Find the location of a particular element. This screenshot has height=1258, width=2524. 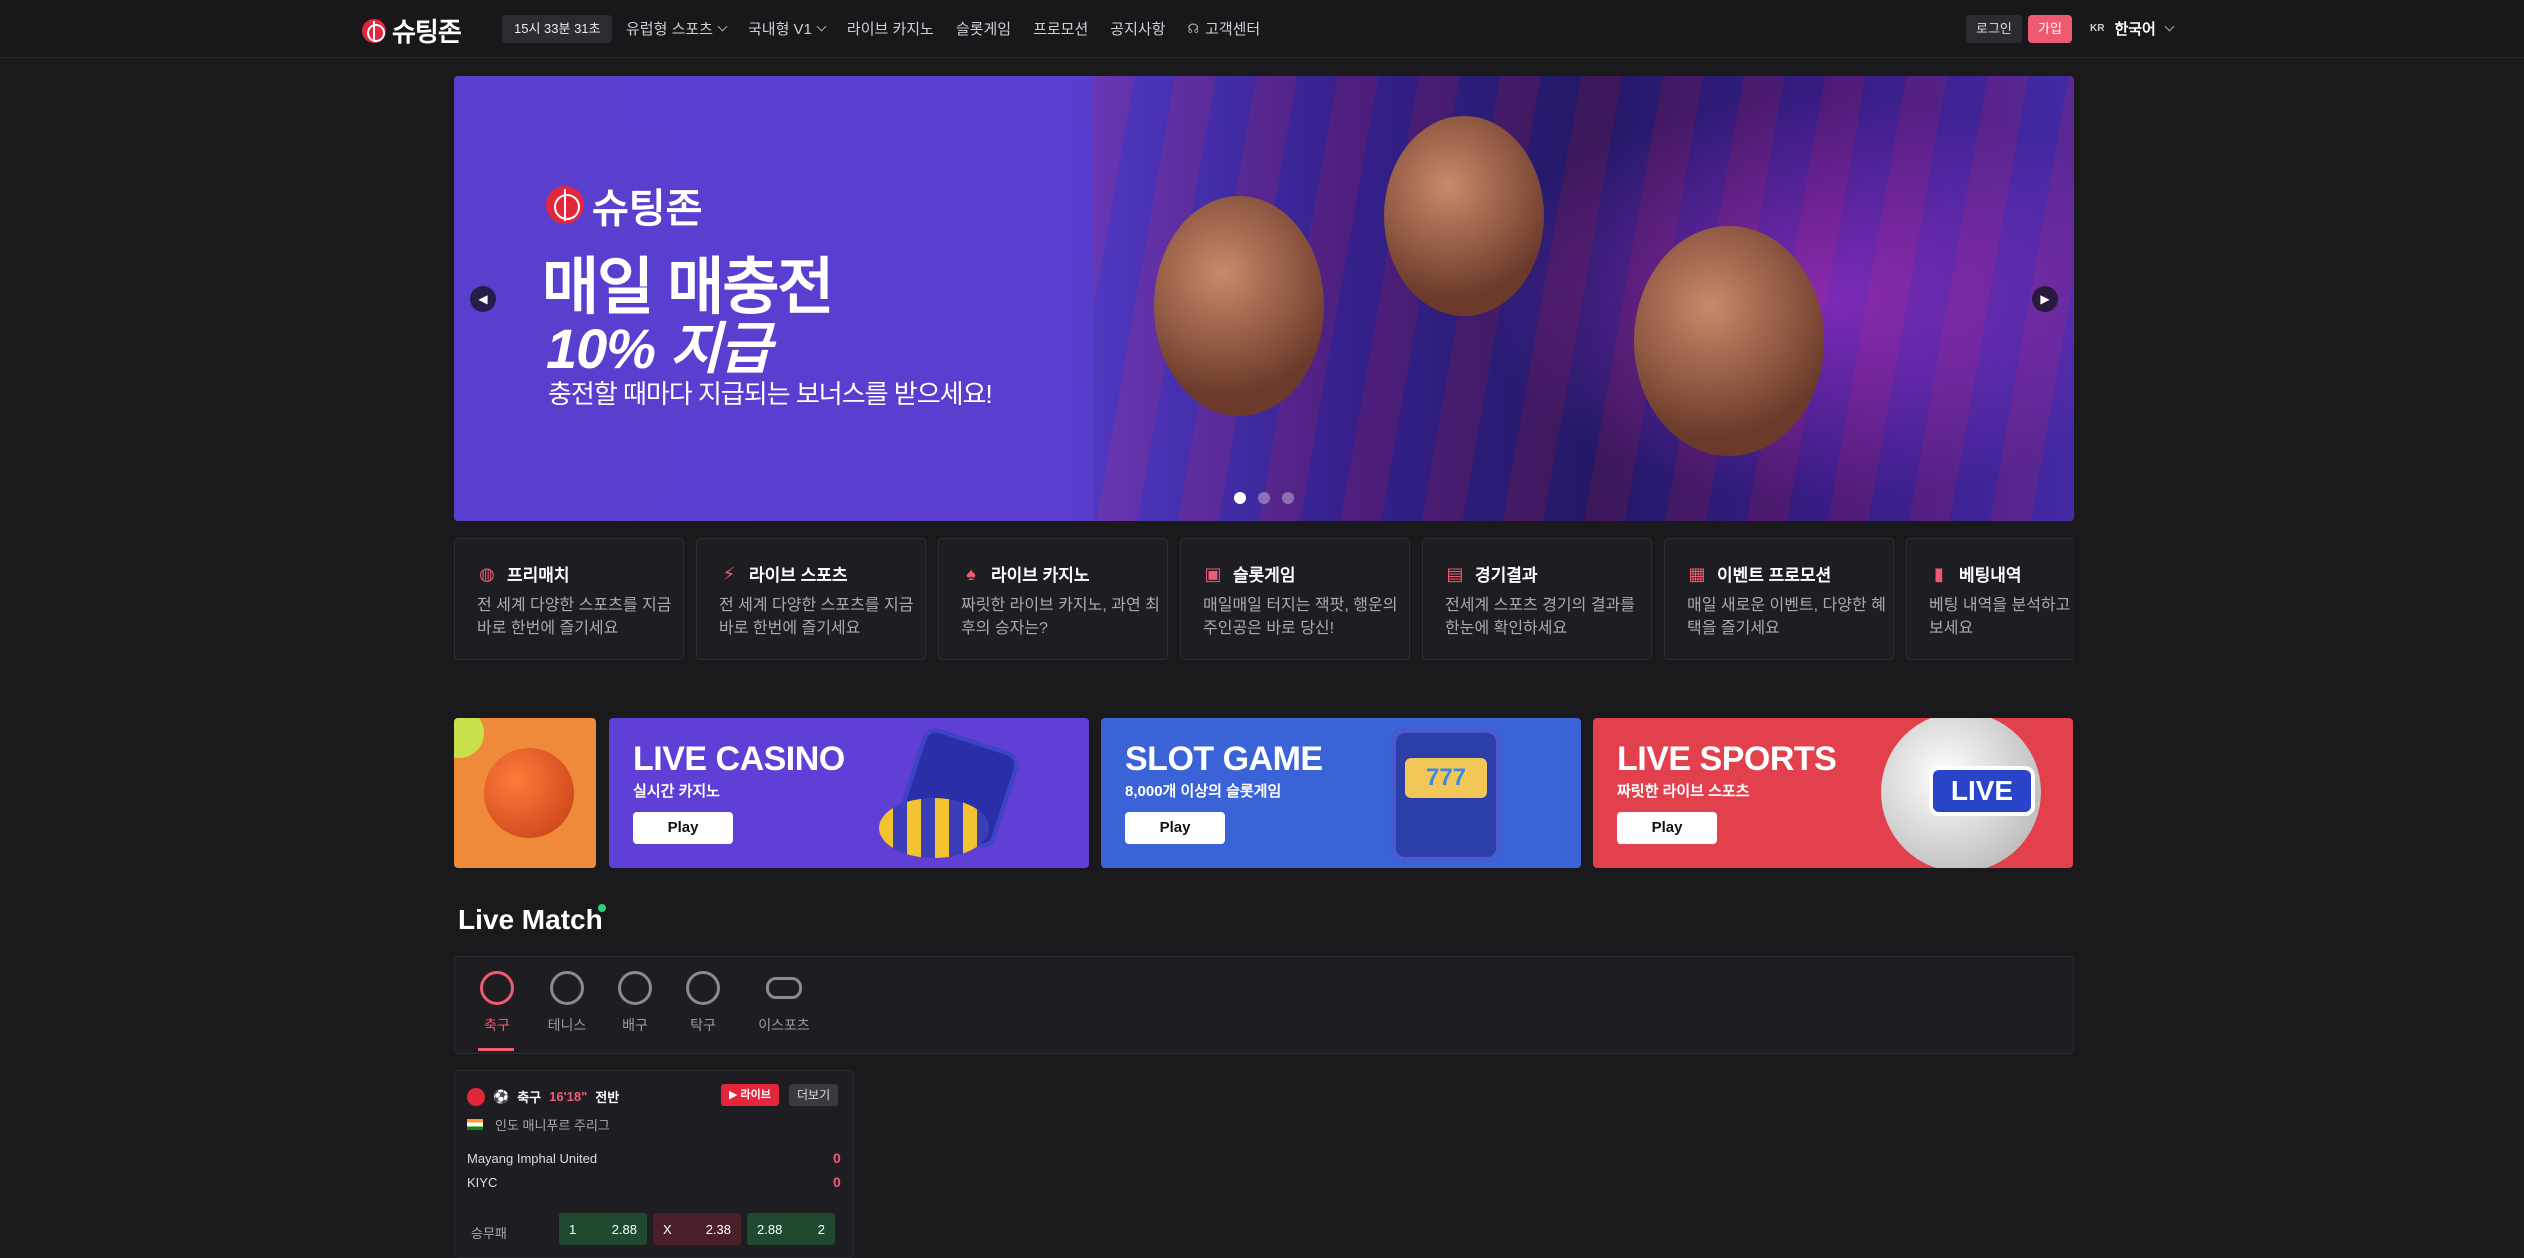

quick-link-event: ▦ 이벤트 프로모션 매일 새로운 이벤트, 다양한 혜택을 즐기세요 is located at coordinates (1779, 599).